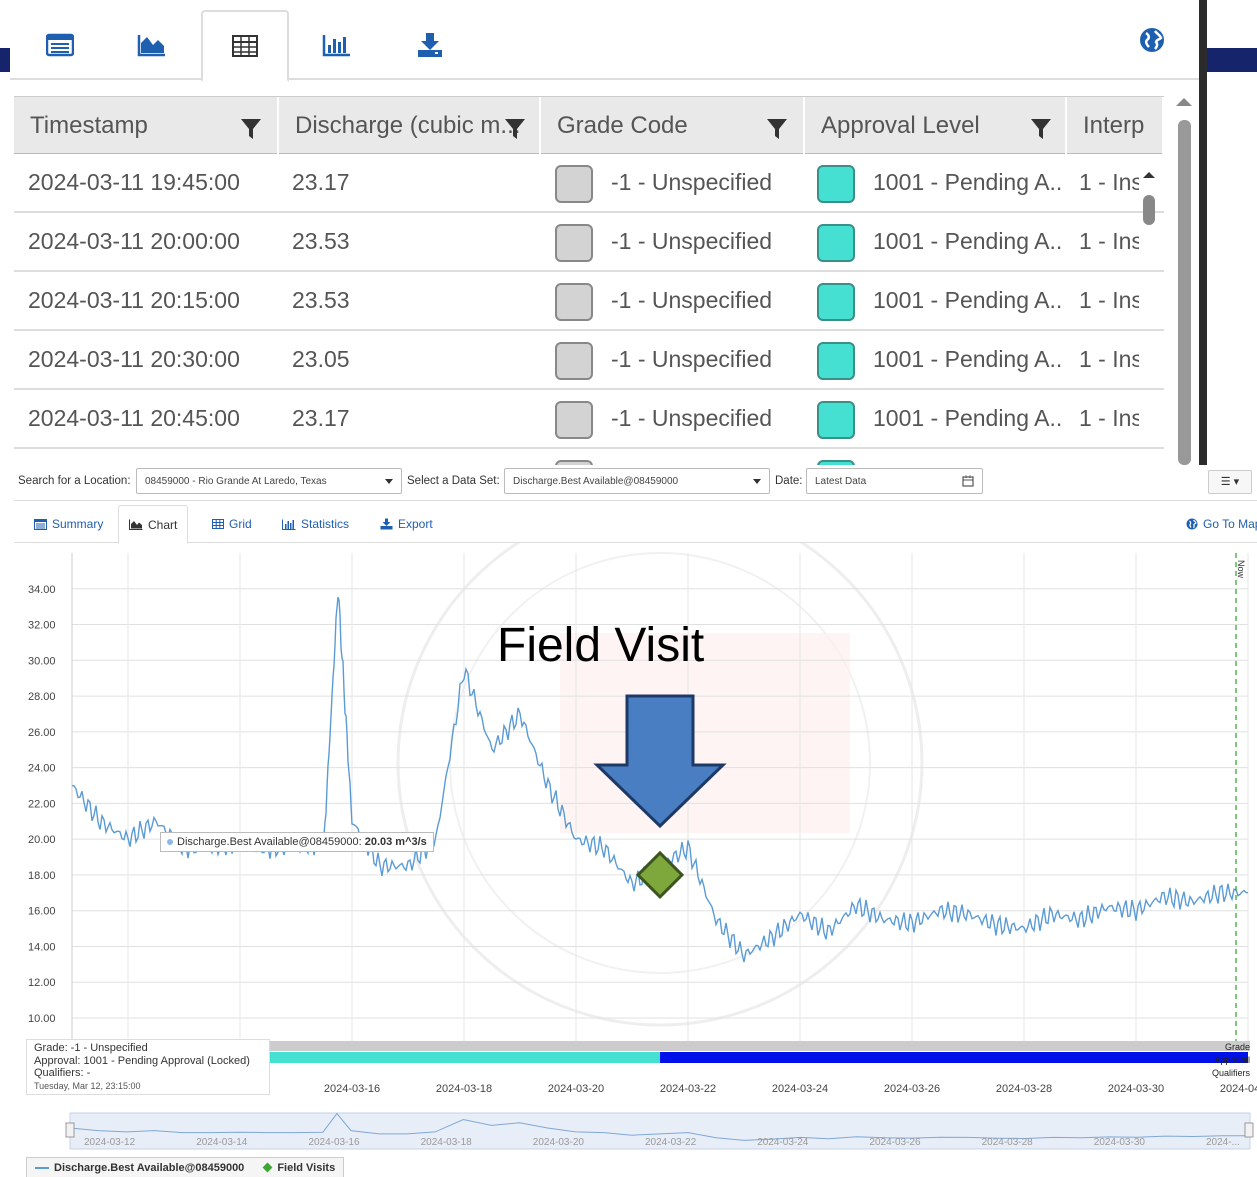  Describe the element at coordinates (1152, 40) in the screenshot. I see `globe-icon` at that location.